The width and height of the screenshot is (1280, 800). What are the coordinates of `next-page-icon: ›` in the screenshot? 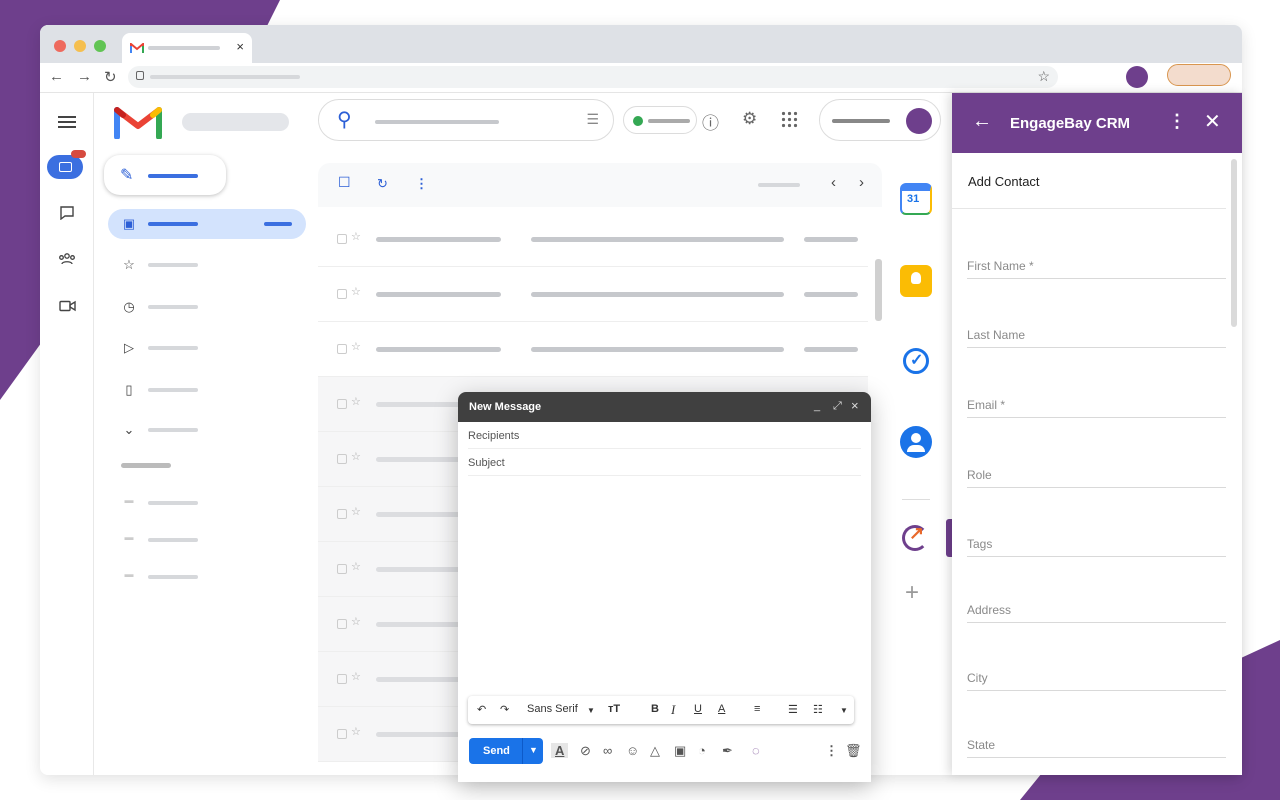 It's located at (861, 182).